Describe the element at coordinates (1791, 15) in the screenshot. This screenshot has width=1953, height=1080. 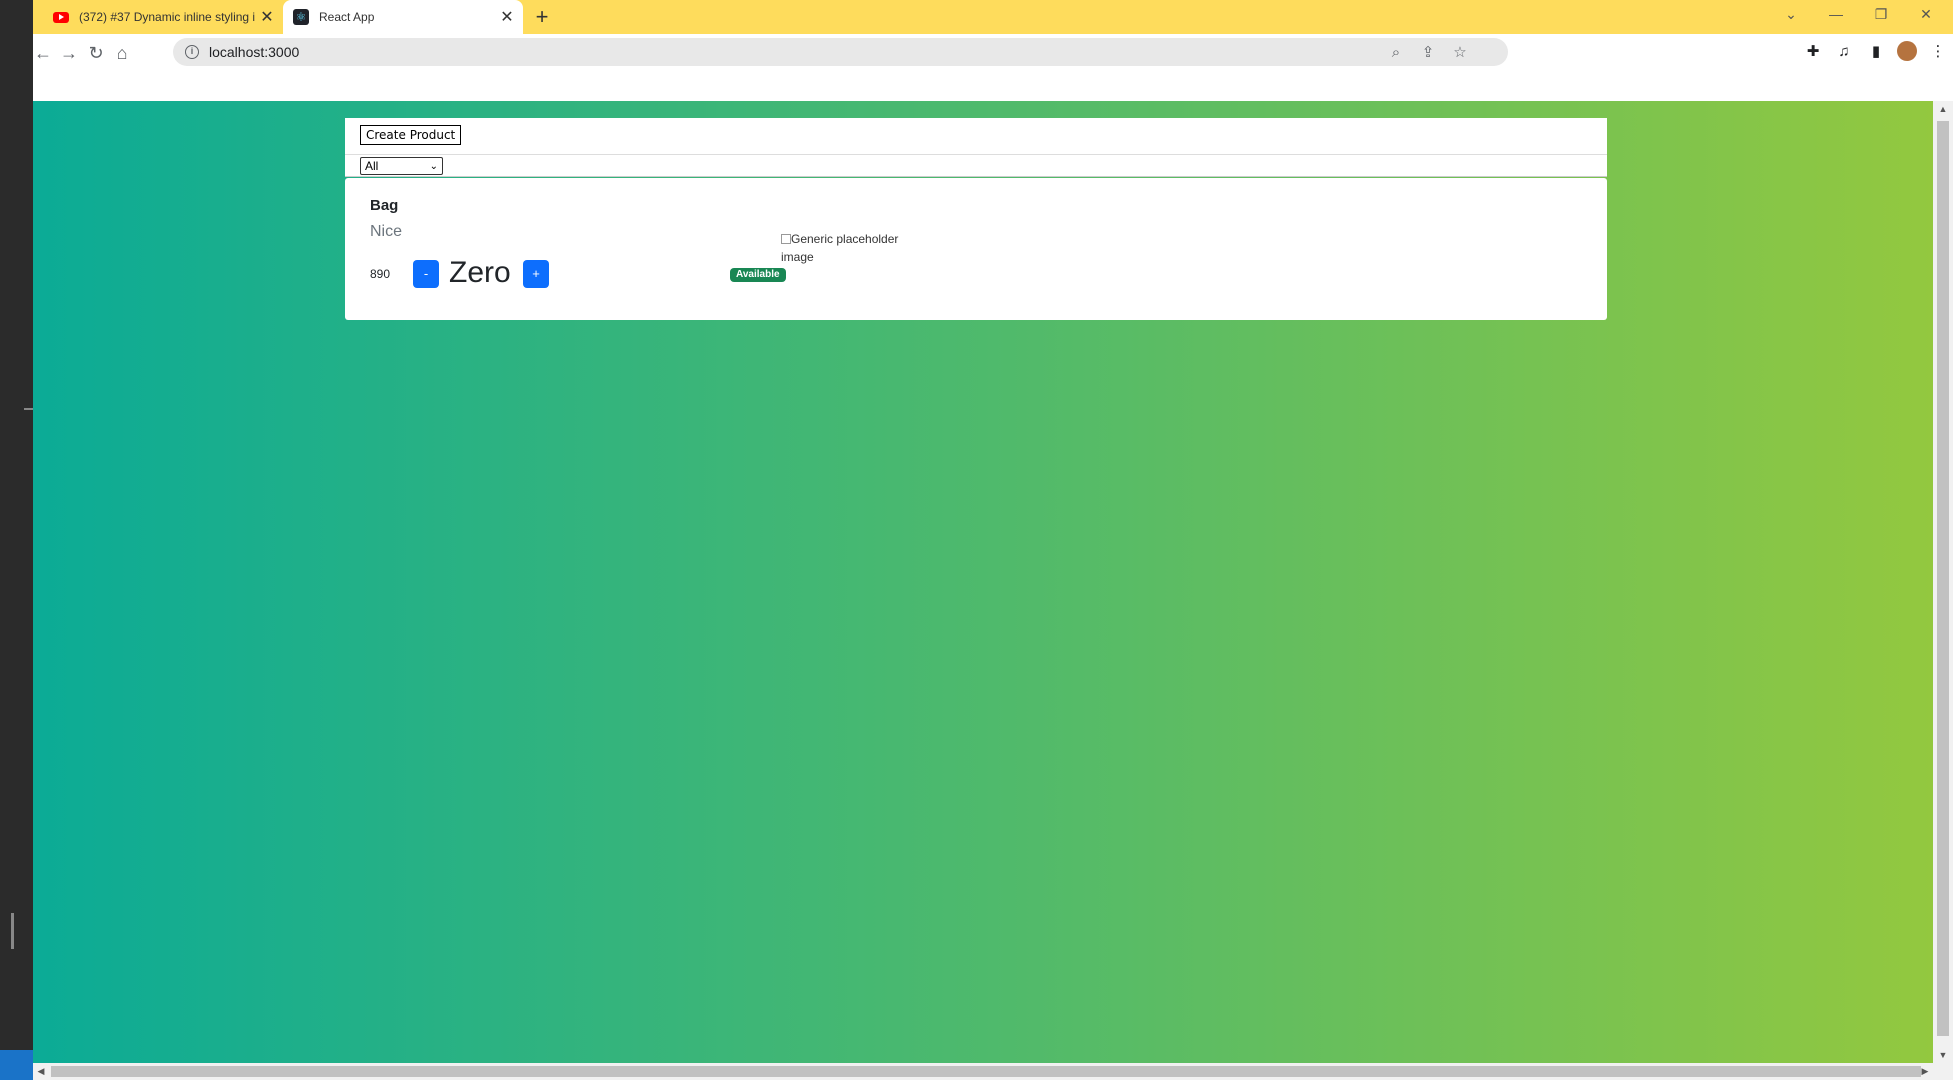
I see `tab-search-chevron-icon: ⌄` at that location.